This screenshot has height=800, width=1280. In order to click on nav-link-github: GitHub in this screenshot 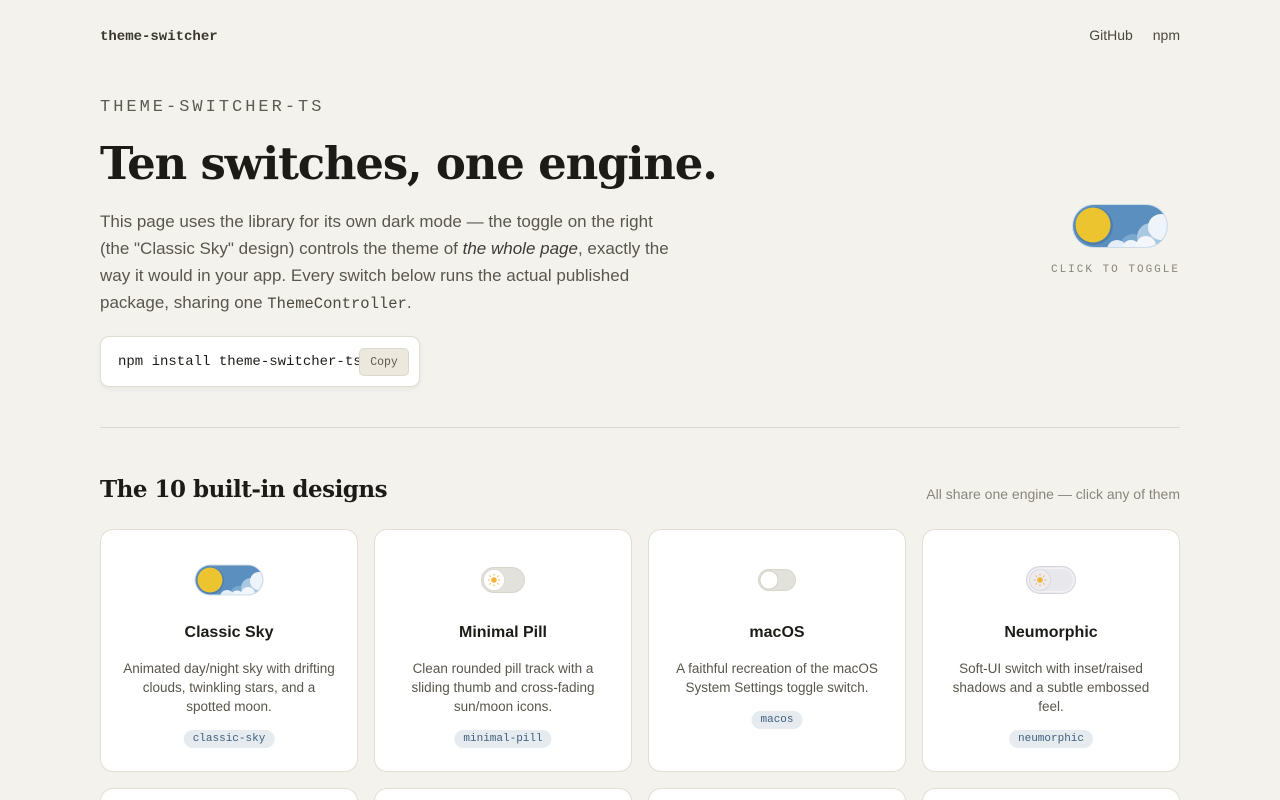, I will do `click(1111, 35)`.